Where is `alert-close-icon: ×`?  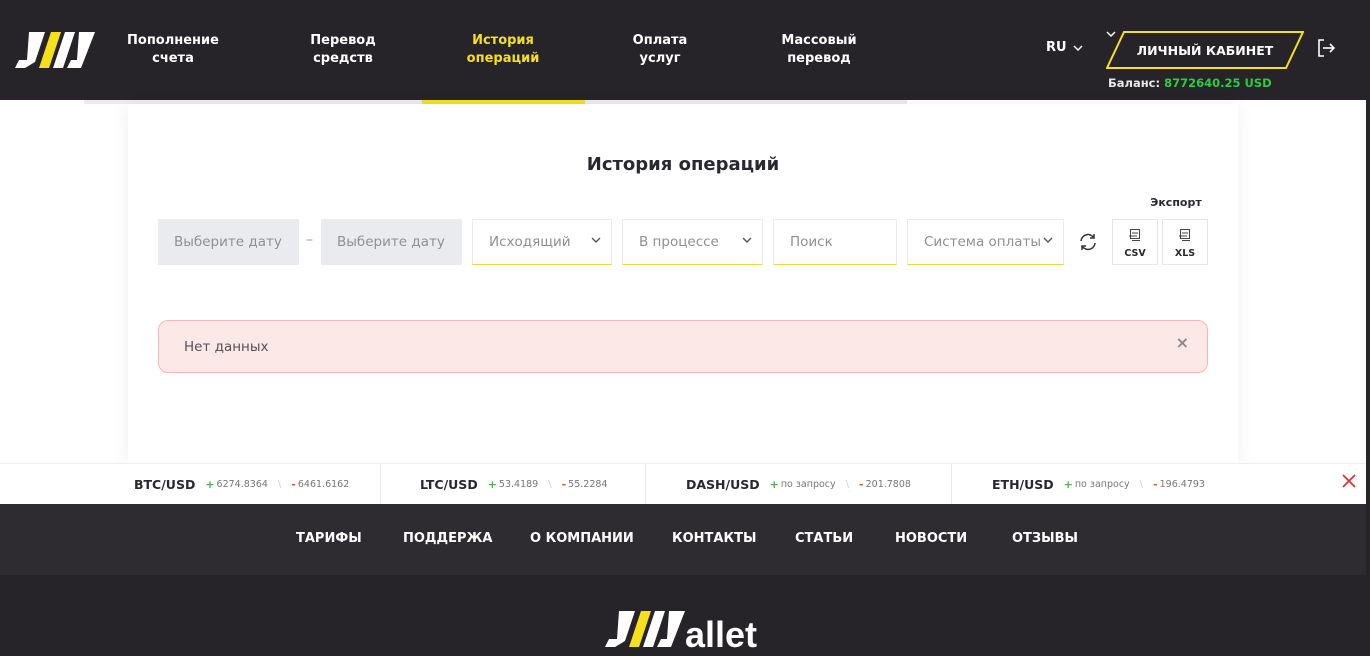 alert-close-icon: × is located at coordinates (1182, 342).